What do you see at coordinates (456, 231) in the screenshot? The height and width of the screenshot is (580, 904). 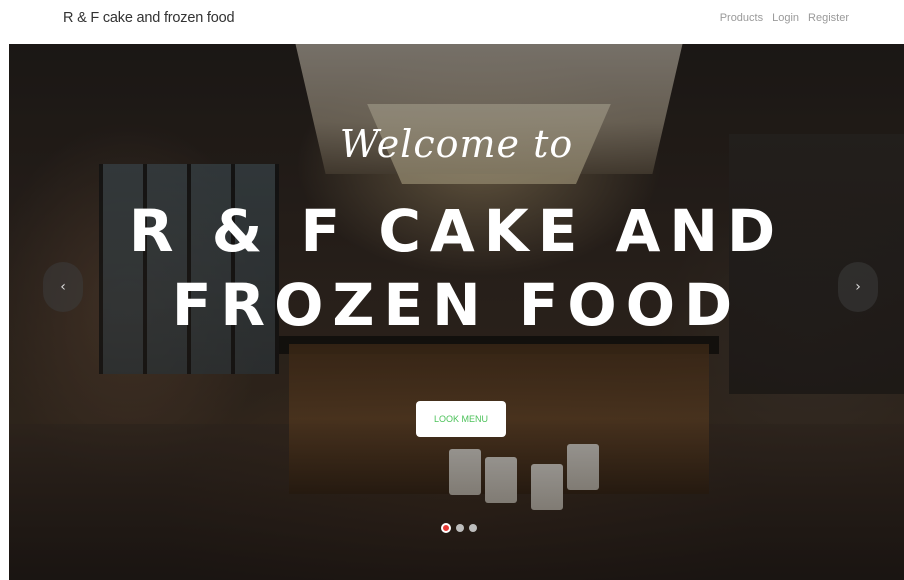 I see `hero-headline-line-1: R & F CAKE AND` at bounding box center [456, 231].